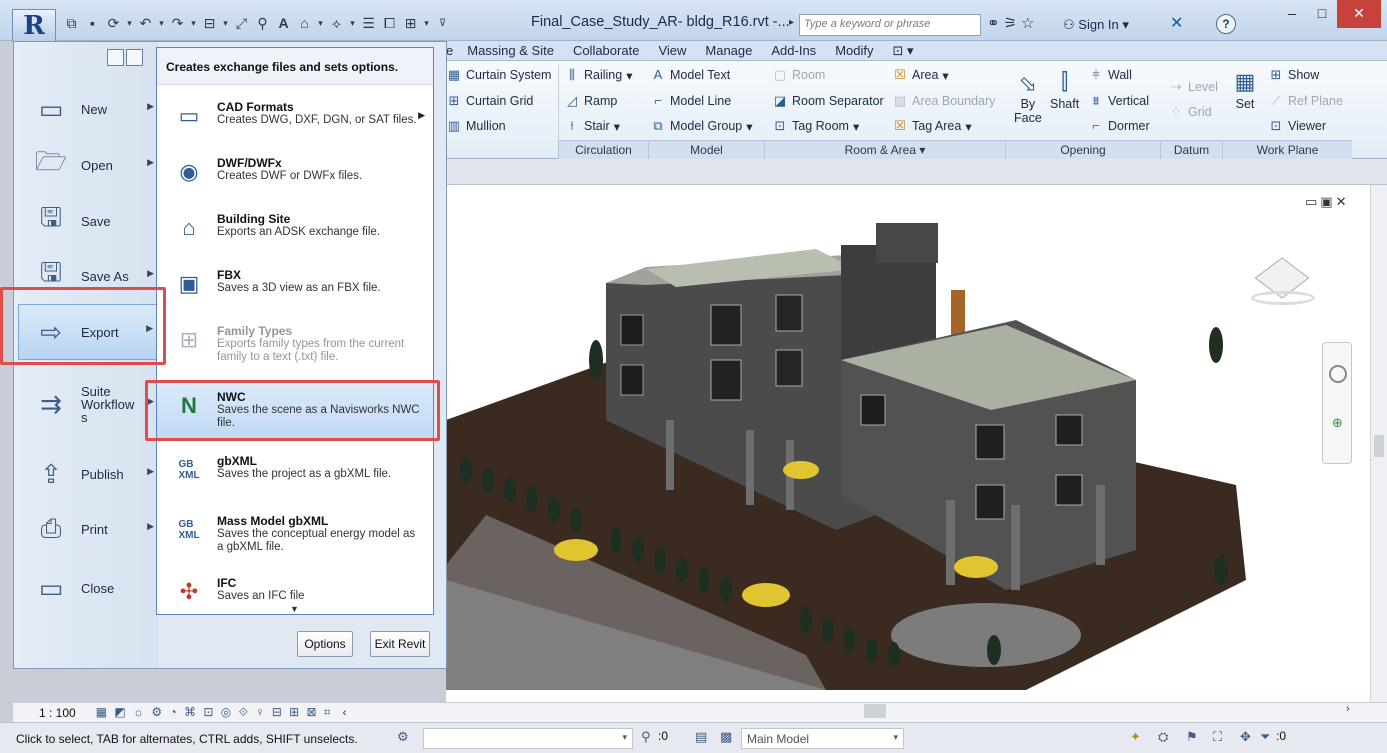 The image size is (1387, 753). I want to click on tab-partial: e, so click(449, 50).